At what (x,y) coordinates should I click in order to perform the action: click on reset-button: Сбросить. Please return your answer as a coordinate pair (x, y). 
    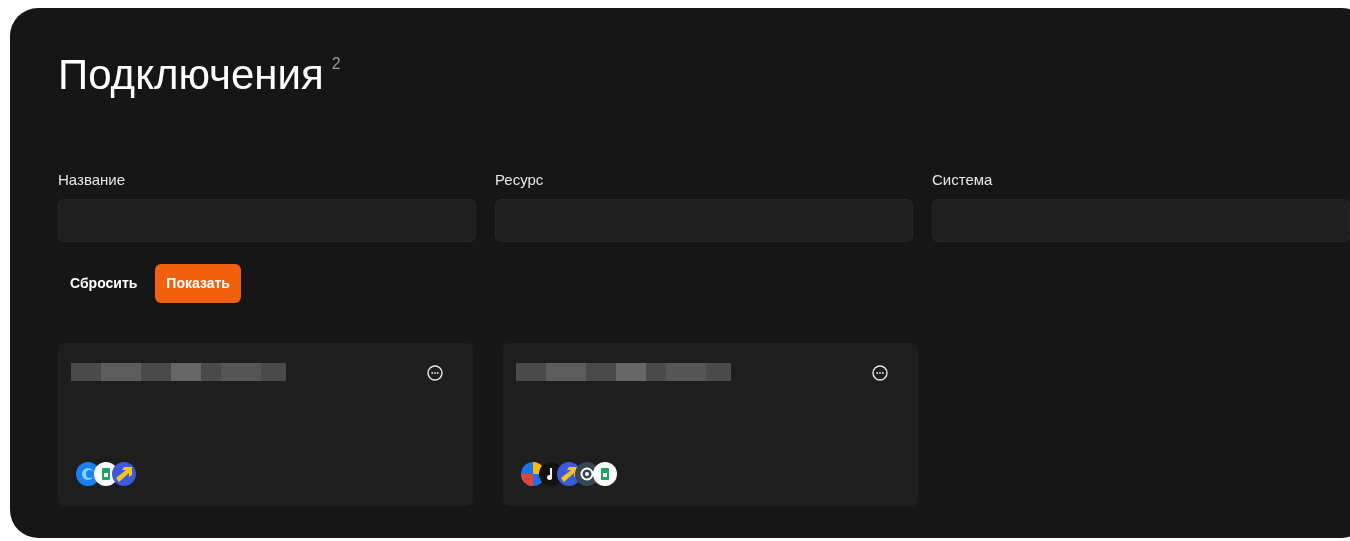
    Looking at the image, I should click on (104, 283).